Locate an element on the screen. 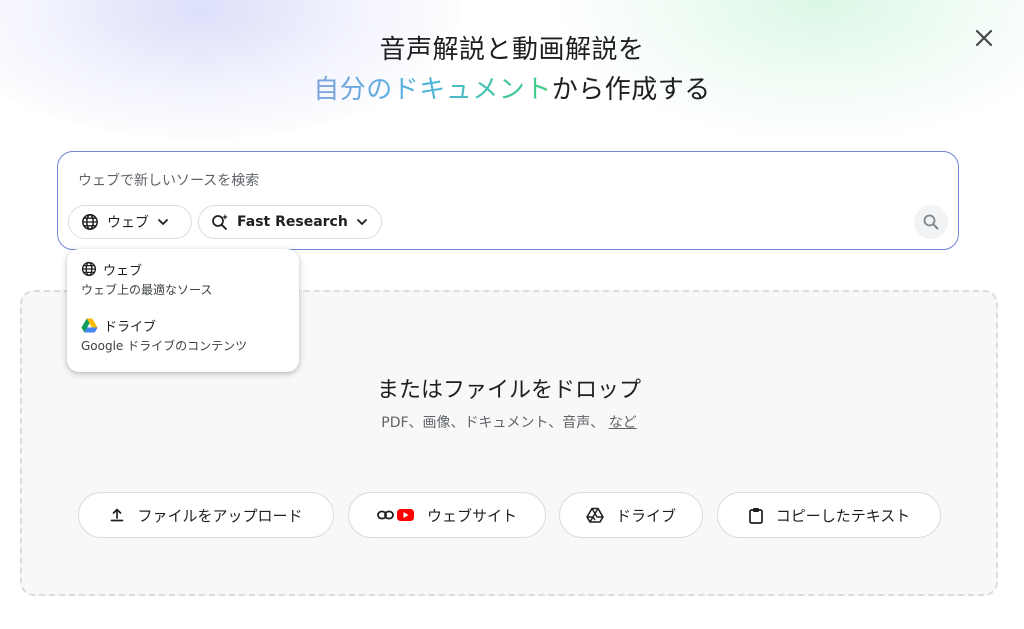  drive-source-label: ドライブ is located at coordinates (645, 515).